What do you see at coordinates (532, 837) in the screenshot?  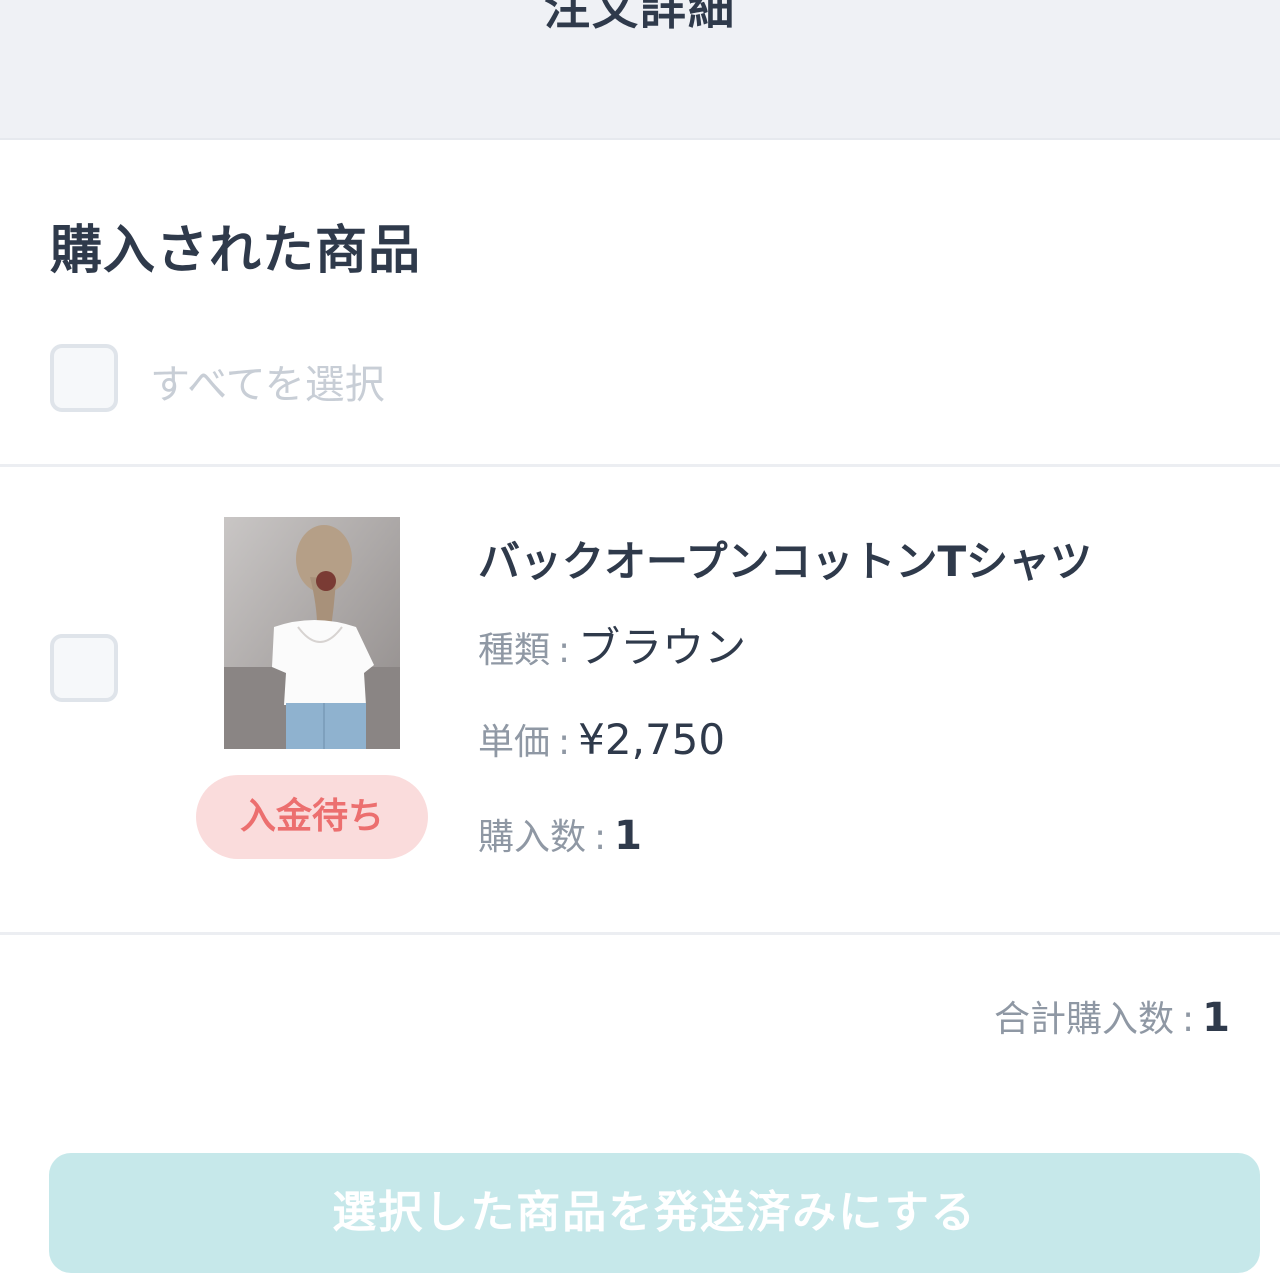 I see `product-quantity-label: 購入数` at bounding box center [532, 837].